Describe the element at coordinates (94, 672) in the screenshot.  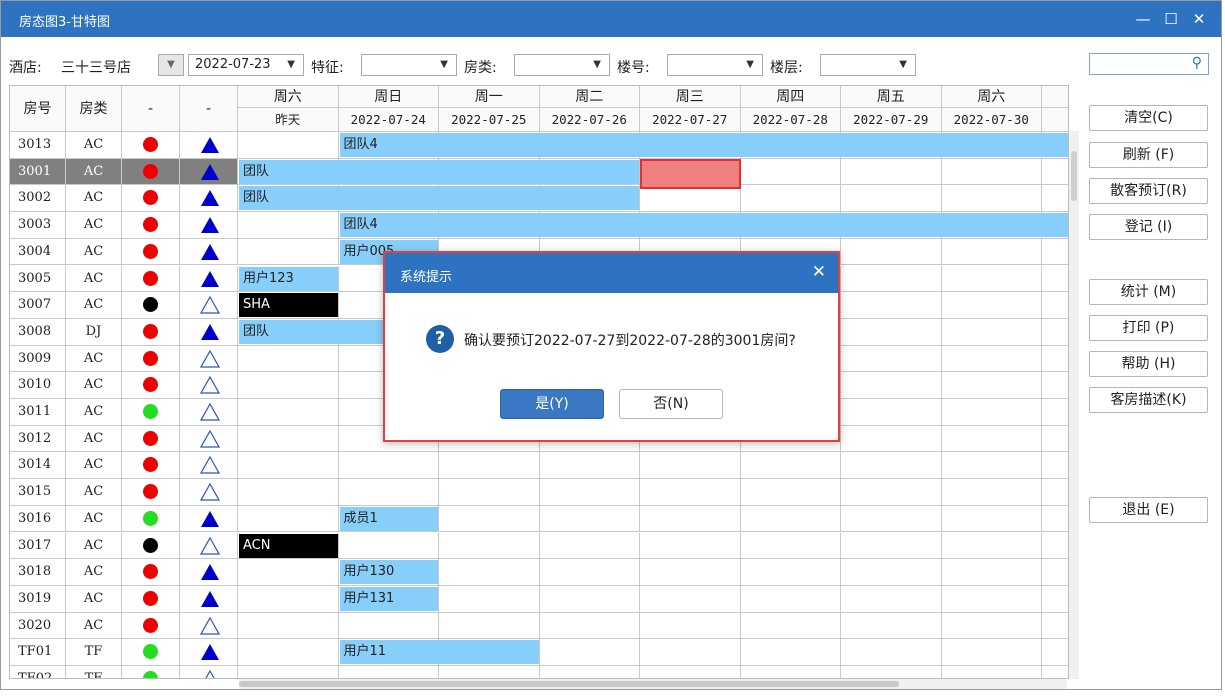
I see `room-type-cell: TF` at that location.